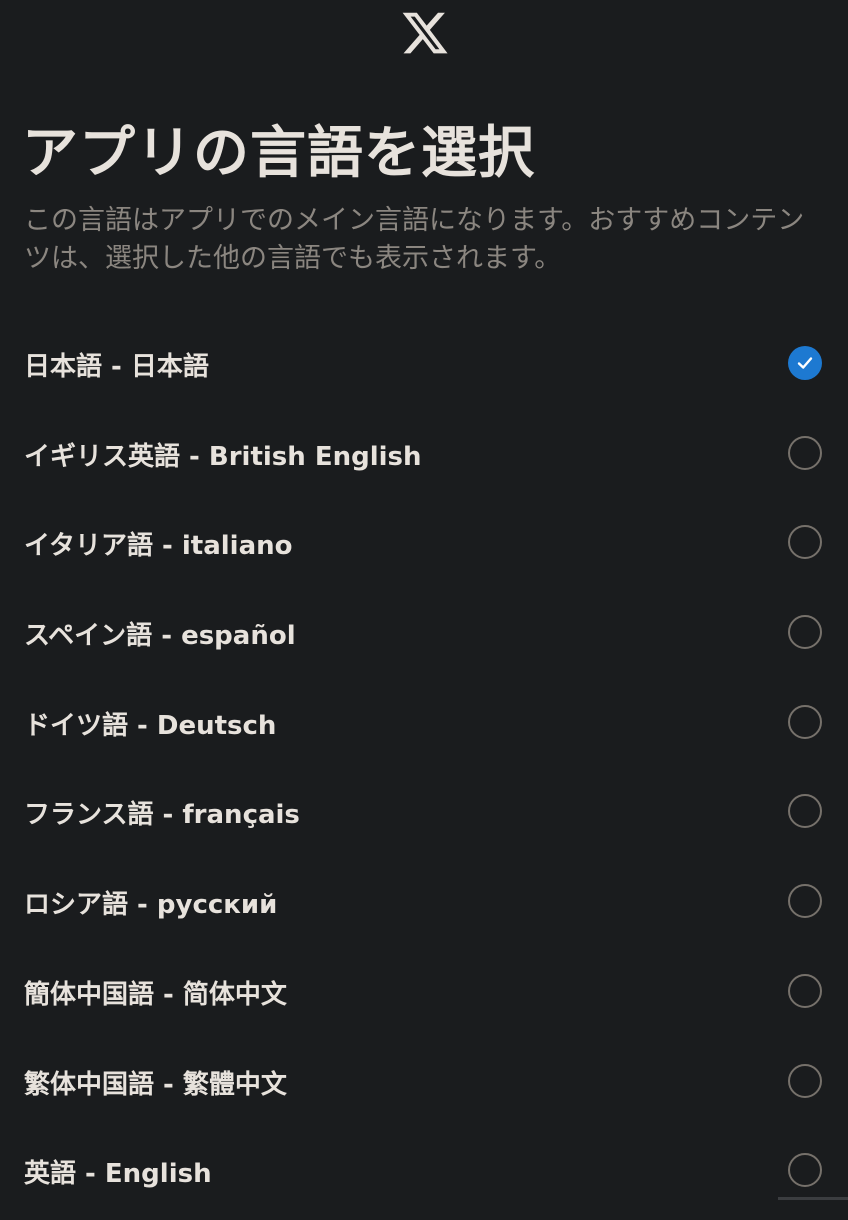 This screenshot has width=848, height=1220. Describe the element at coordinates (424, 547) in the screenshot. I see `language-option-it: イタリア語 - italiano` at that location.